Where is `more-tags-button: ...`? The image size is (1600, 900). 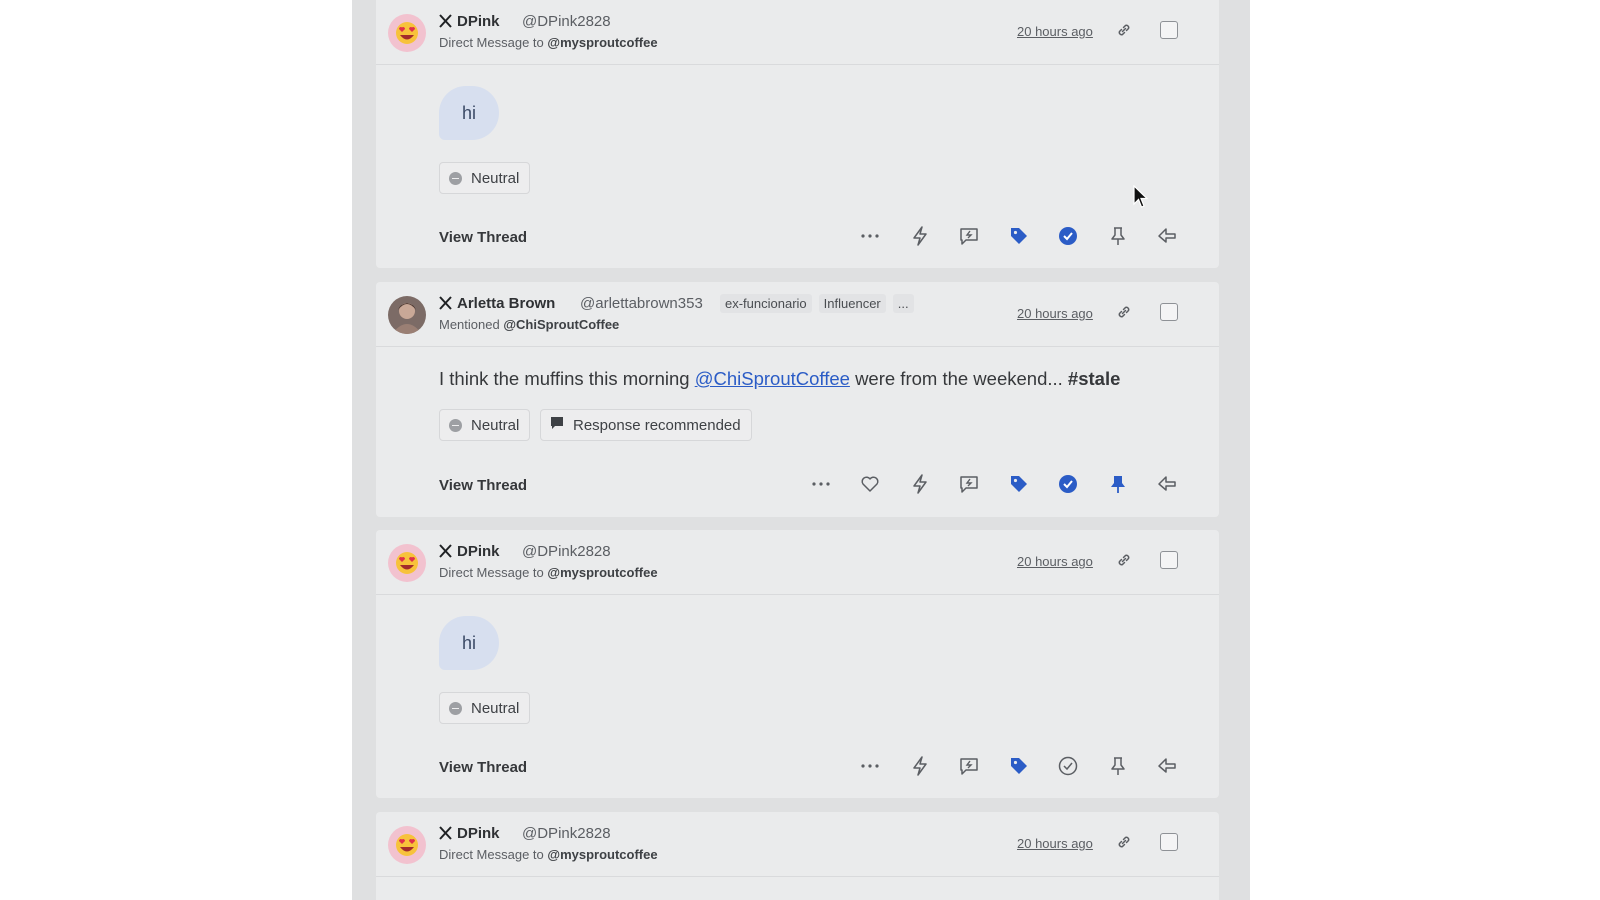 more-tags-button: ... is located at coordinates (903, 303).